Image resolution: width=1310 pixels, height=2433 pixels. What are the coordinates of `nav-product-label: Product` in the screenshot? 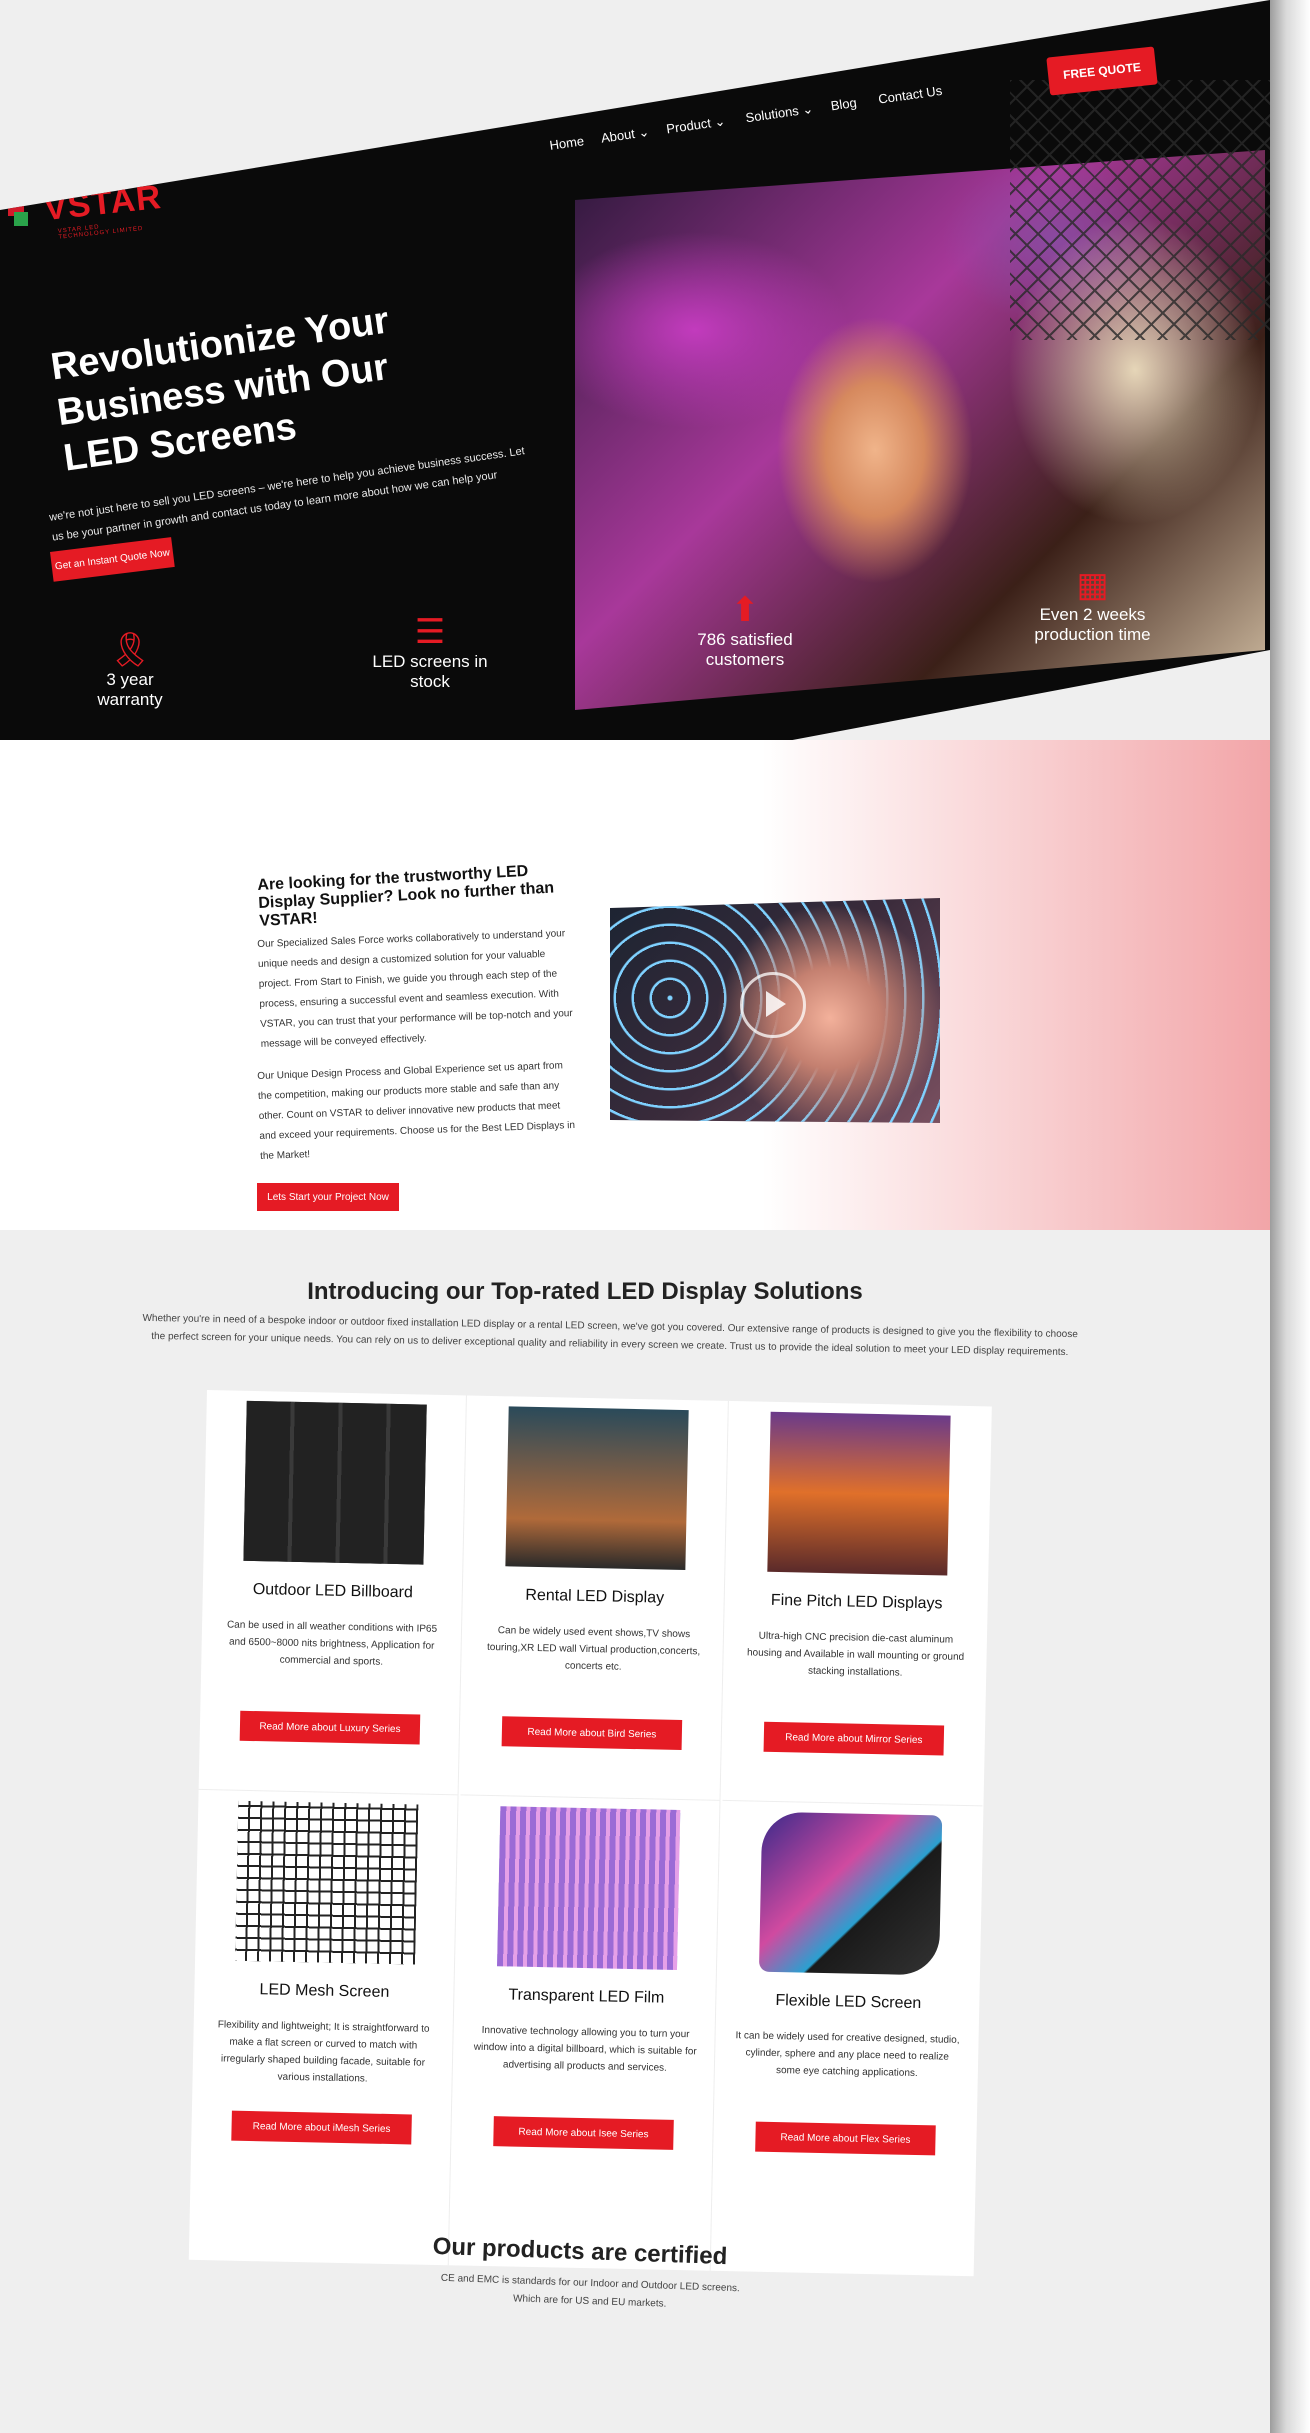 It's located at (688, 126).